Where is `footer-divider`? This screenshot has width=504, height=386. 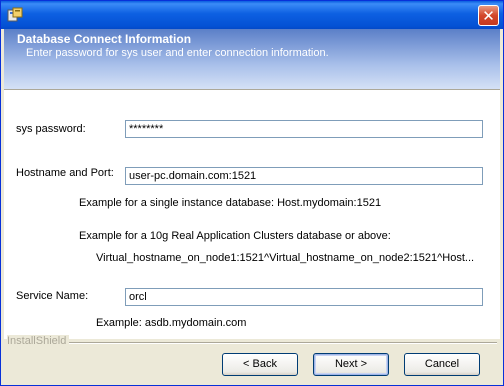 footer-divider is located at coordinates (279, 343).